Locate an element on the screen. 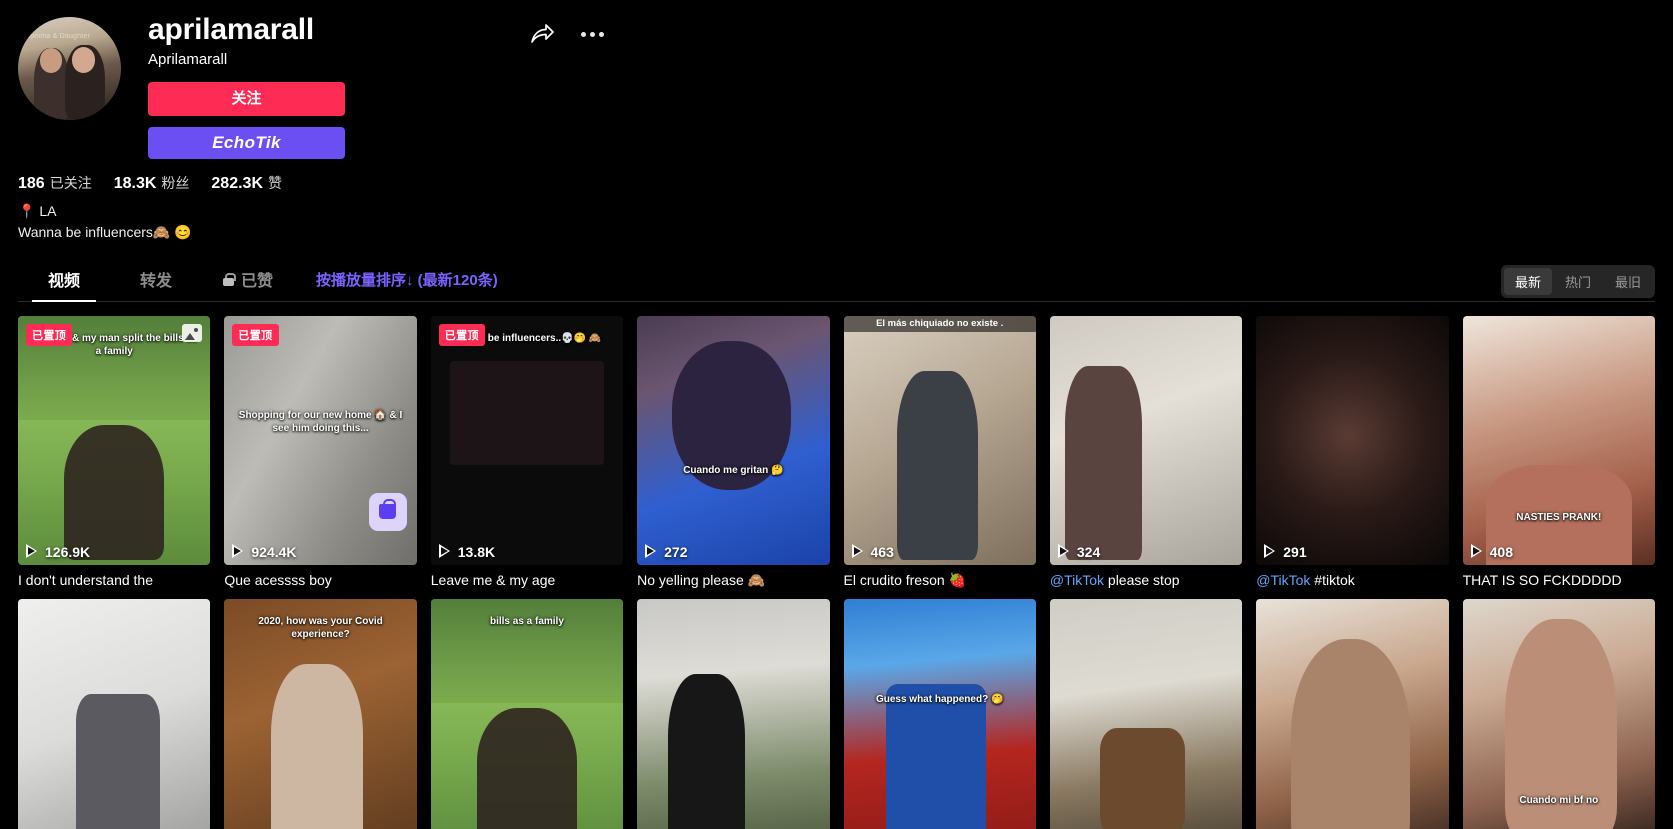 This screenshot has width=1673, height=829. stat-likes: 282.3K 赞 is located at coordinates (246, 183).